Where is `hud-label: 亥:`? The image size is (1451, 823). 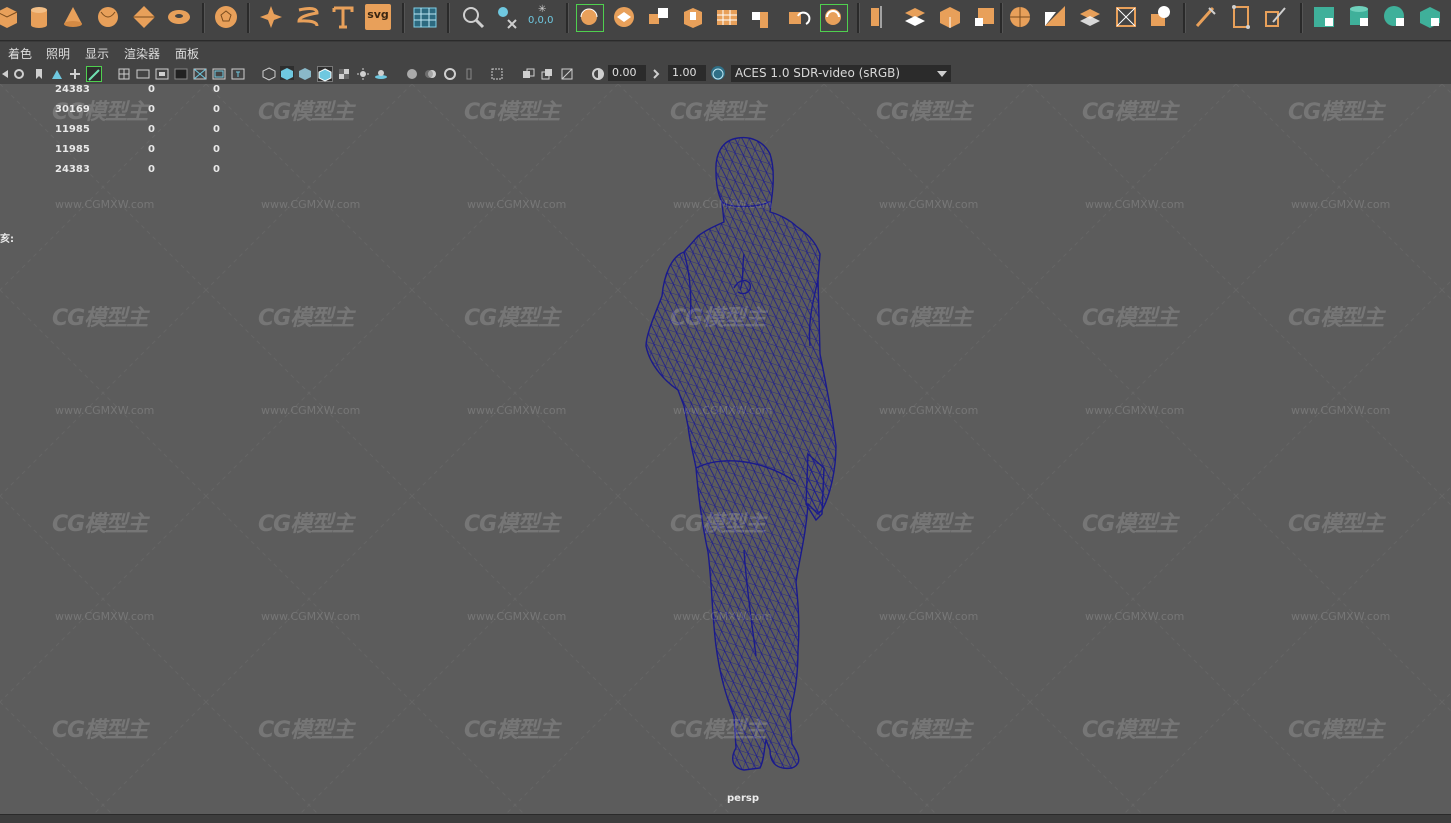
hud-label: 亥: is located at coordinates (7, 239).